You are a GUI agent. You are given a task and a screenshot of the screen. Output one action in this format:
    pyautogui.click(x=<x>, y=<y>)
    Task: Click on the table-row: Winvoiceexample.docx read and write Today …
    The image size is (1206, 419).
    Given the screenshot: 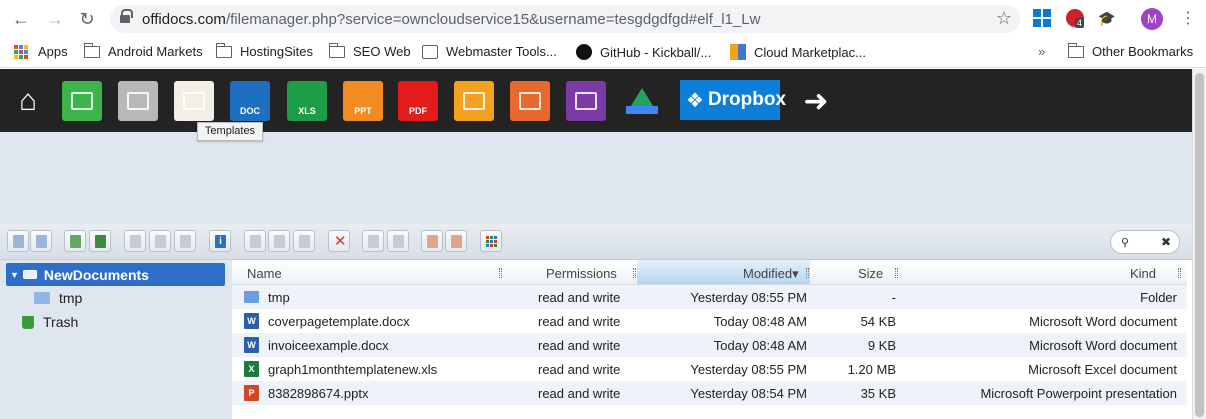 What is the action you would take?
    pyautogui.click(x=709, y=345)
    